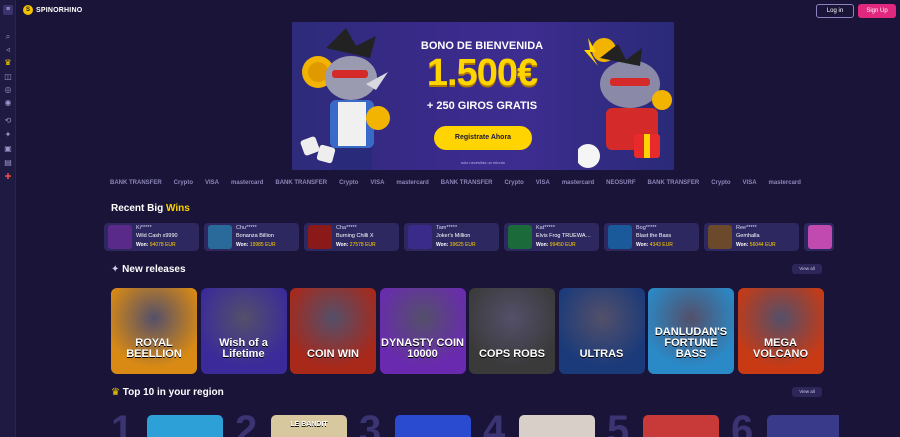  I want to click on win-amount-row: Won: 39625 EUR, so click(456, 245).